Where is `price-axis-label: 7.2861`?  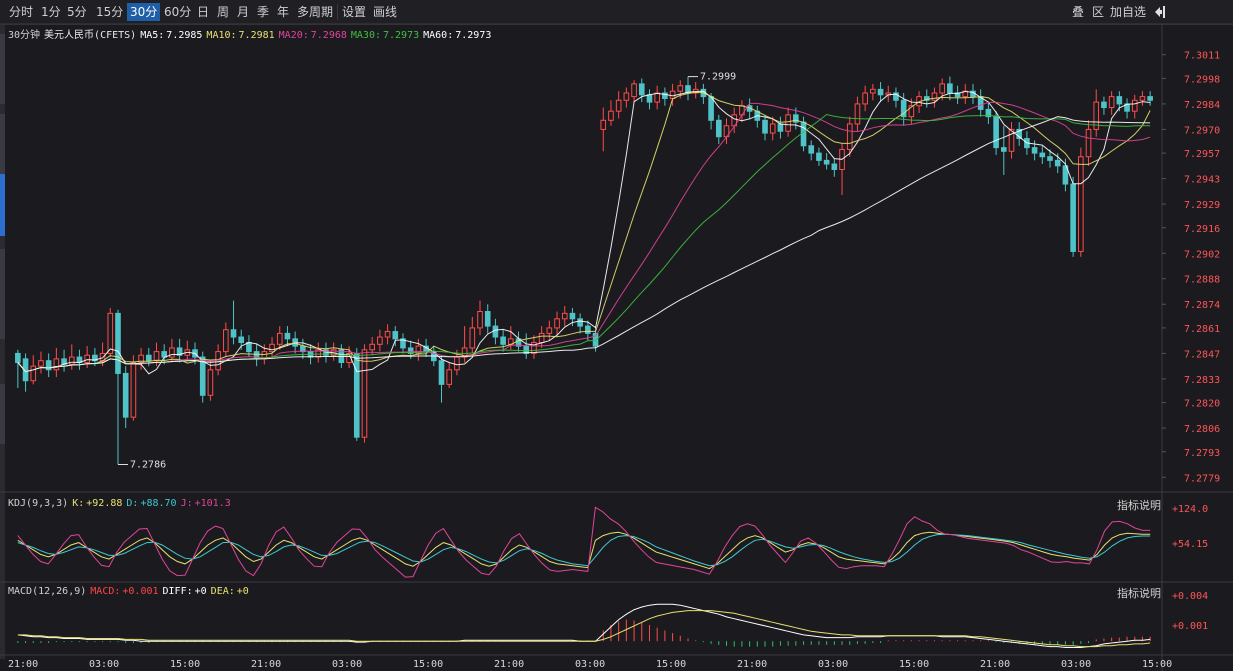 price-axis-label: 7.2861 is located at coordinates (1202, 329).